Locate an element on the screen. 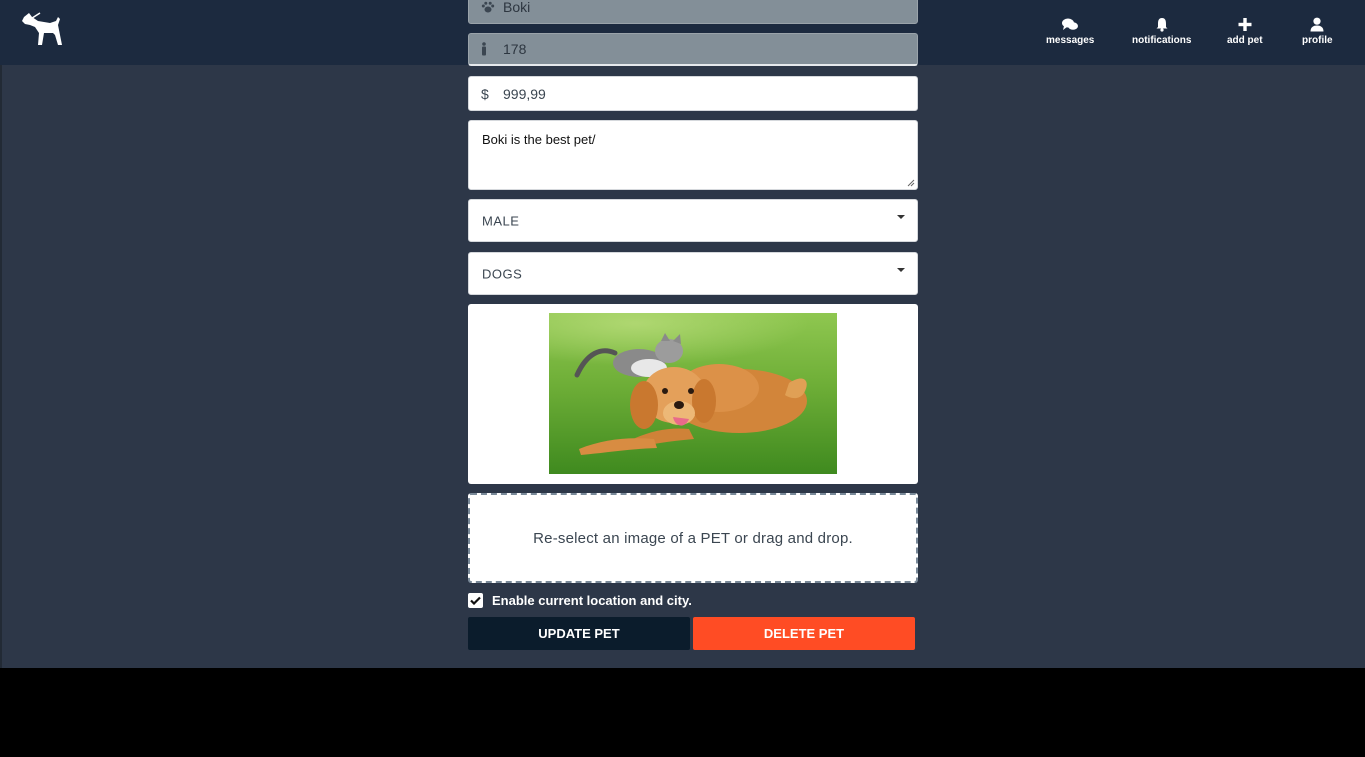 The image size is (1365, 757). dog-icon is located at coordinates (42, 29).